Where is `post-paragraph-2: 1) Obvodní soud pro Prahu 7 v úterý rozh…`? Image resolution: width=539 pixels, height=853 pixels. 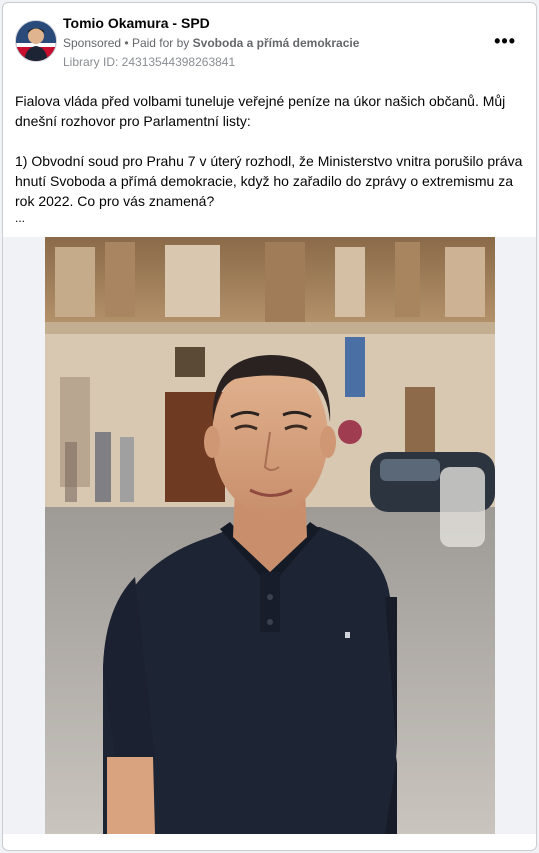
post-paragraph-2: 1) Obvodní soud pro Prahu 7 v úterý rozh… is located at coordinates (269, 181).